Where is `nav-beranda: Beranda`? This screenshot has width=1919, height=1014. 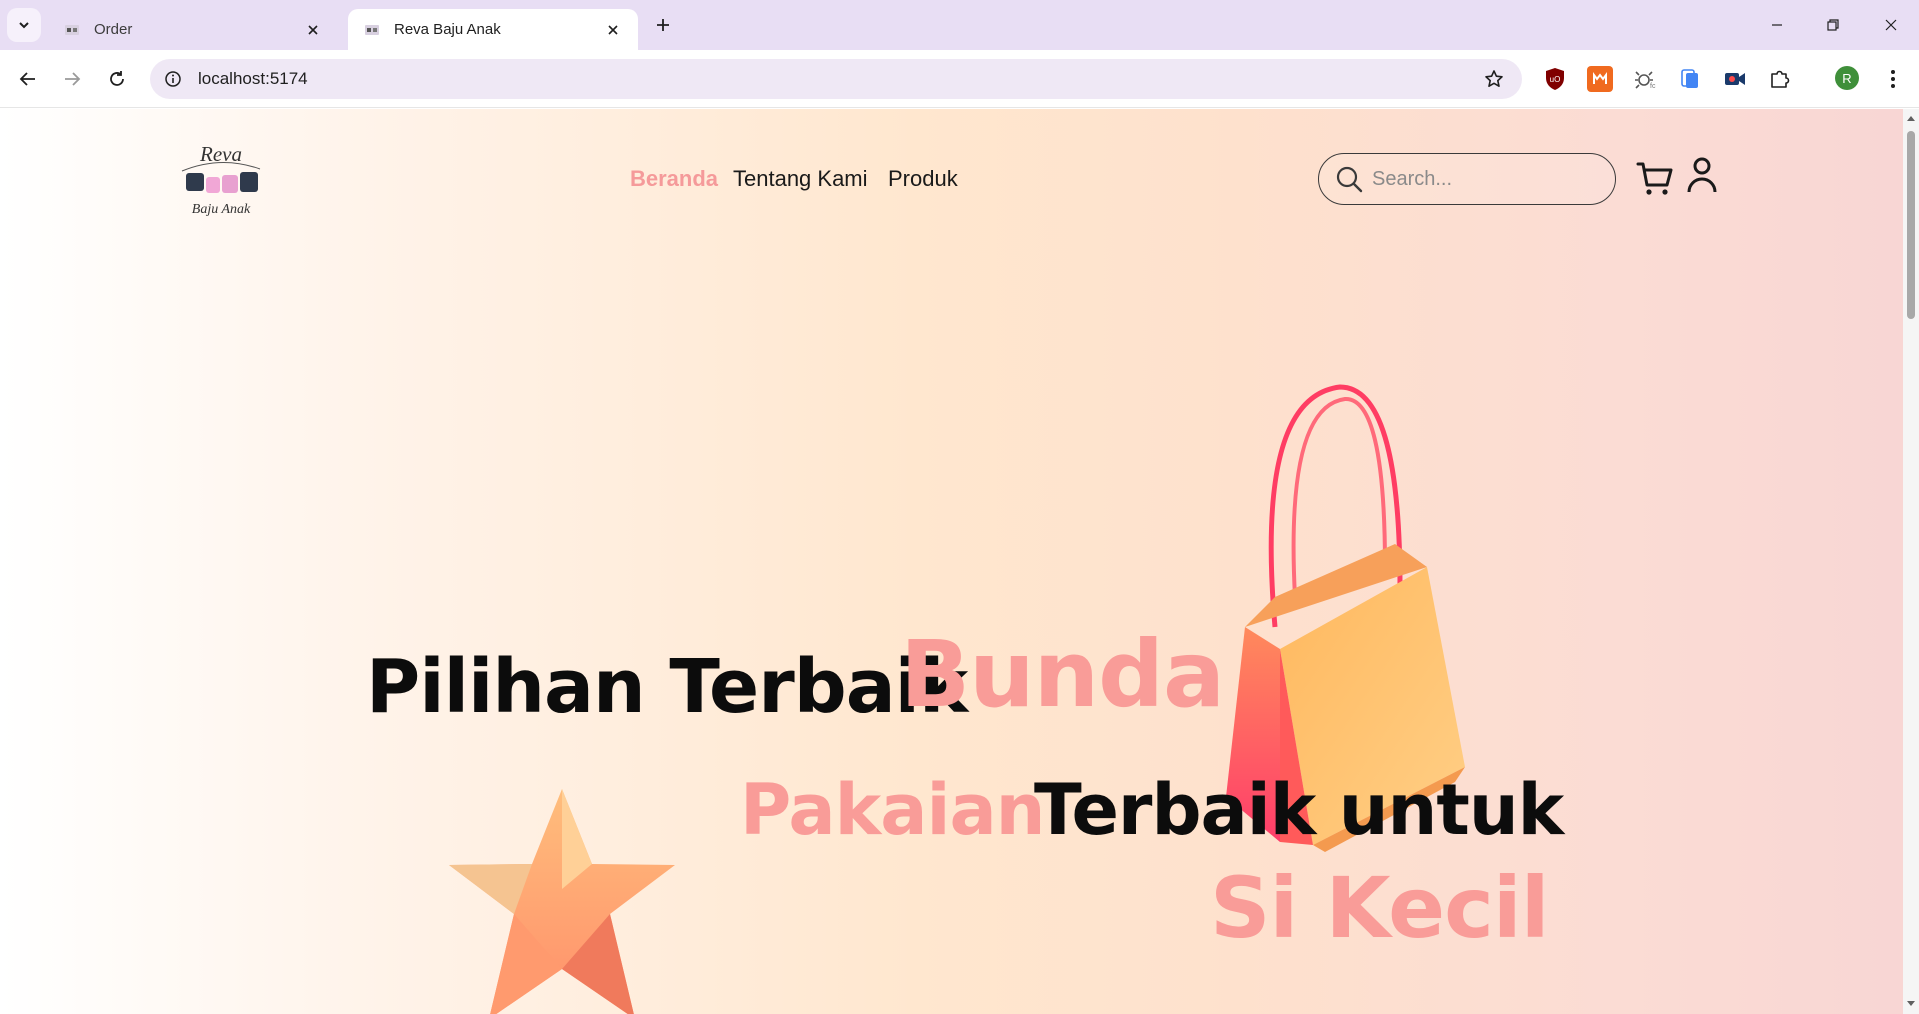
nav-beranda: Beranda is located at coordinates (674, 179).